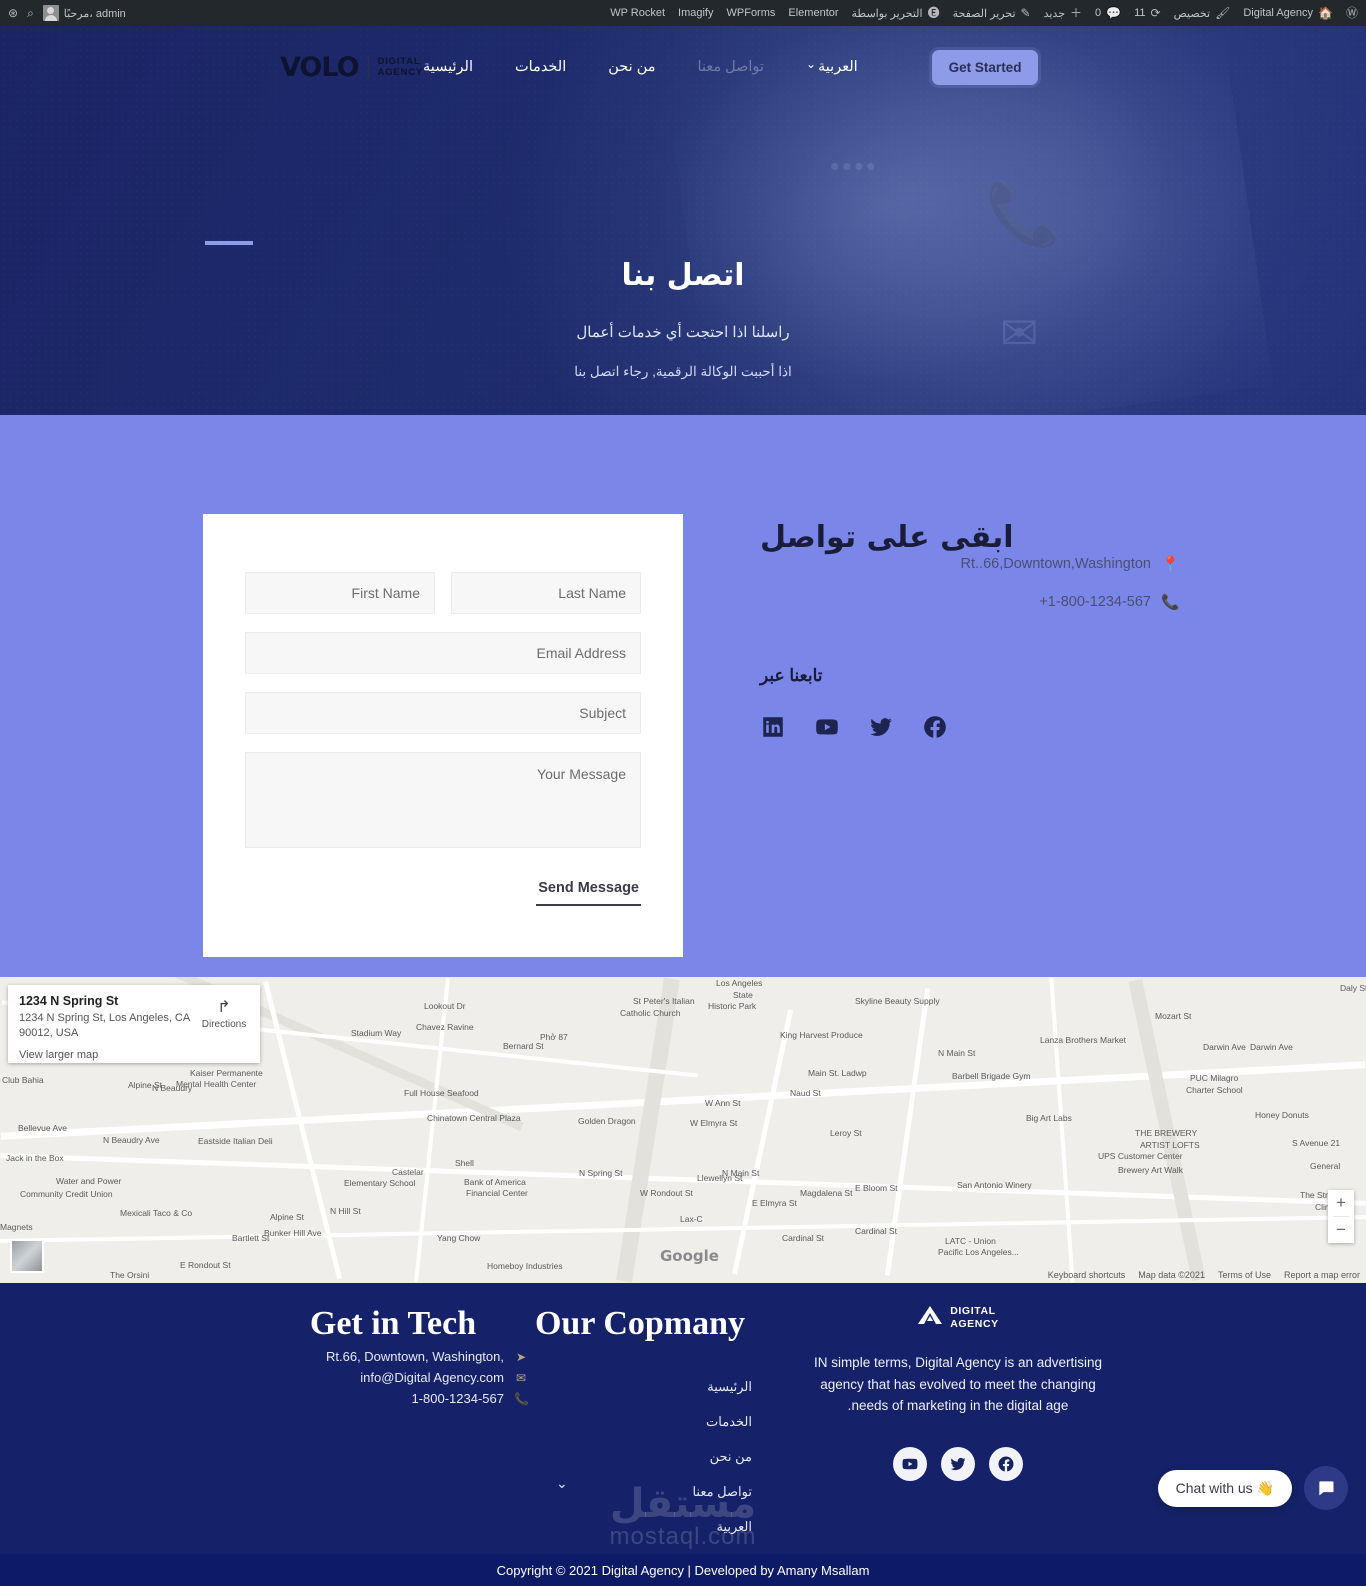 This screenshot has width=1366, height=1586. I want to click on report-map-error-link: Report a map error, so click(1322, 1275).